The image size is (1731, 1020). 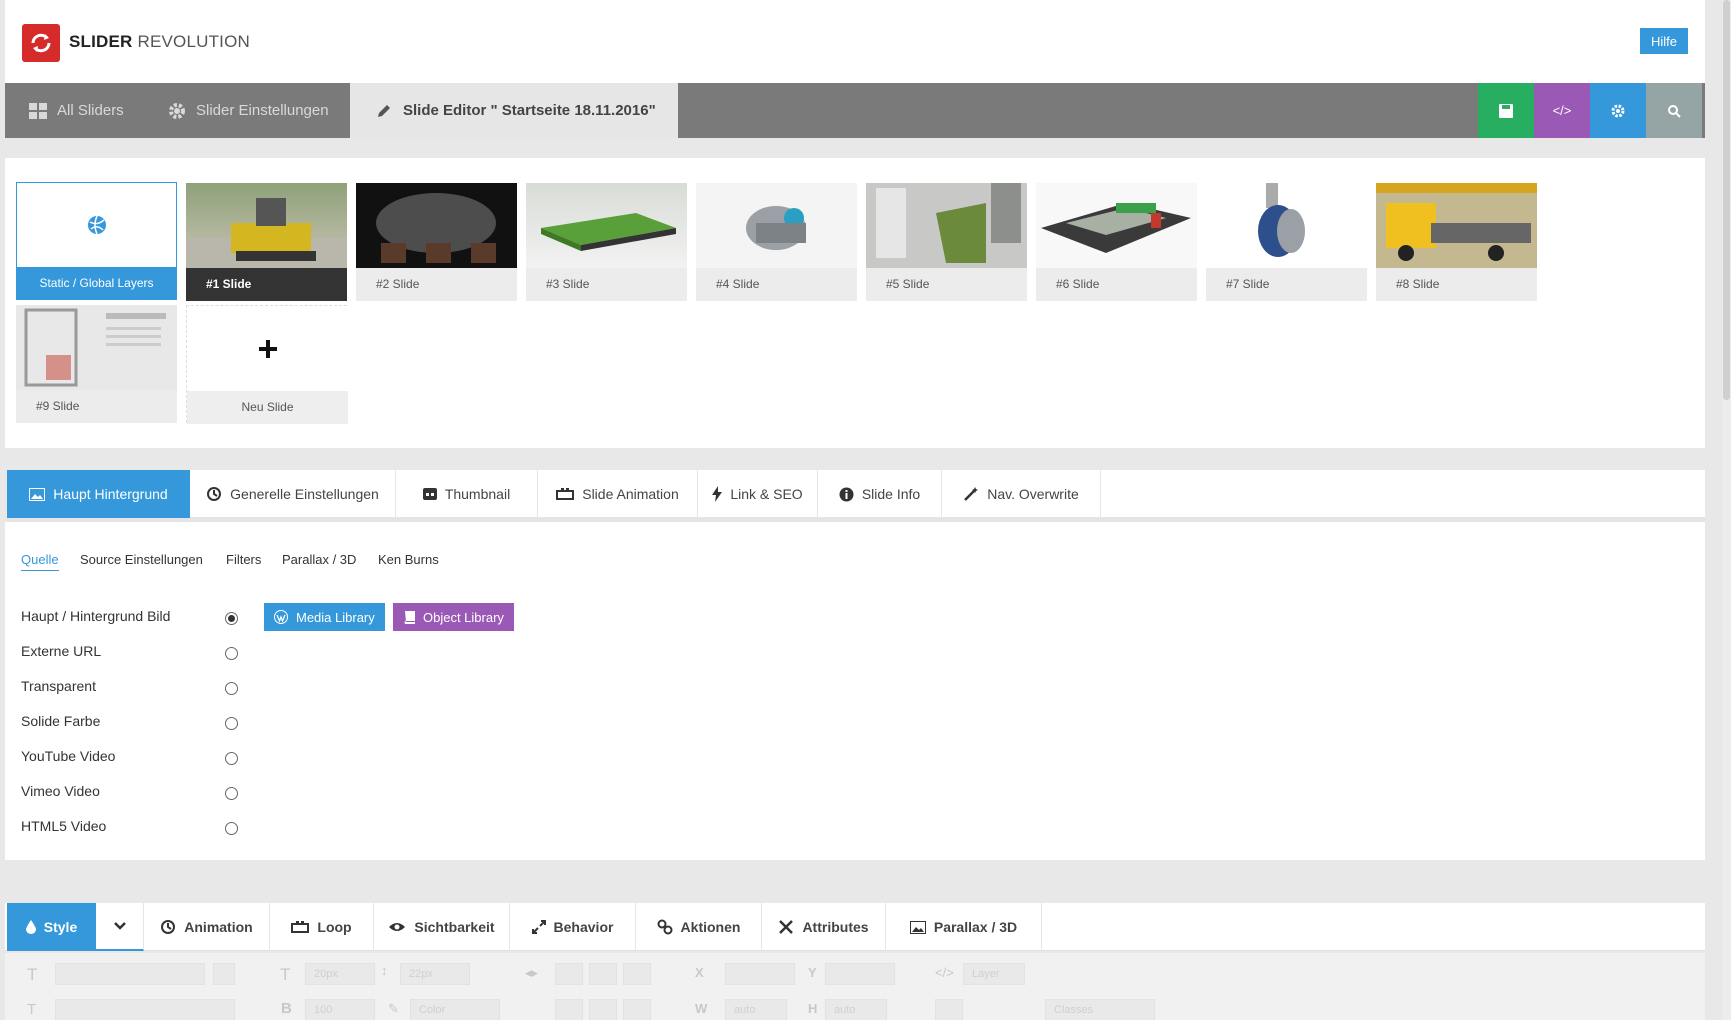 I want to click on slide-label: #9 Slide, so click(x=96, y=406).